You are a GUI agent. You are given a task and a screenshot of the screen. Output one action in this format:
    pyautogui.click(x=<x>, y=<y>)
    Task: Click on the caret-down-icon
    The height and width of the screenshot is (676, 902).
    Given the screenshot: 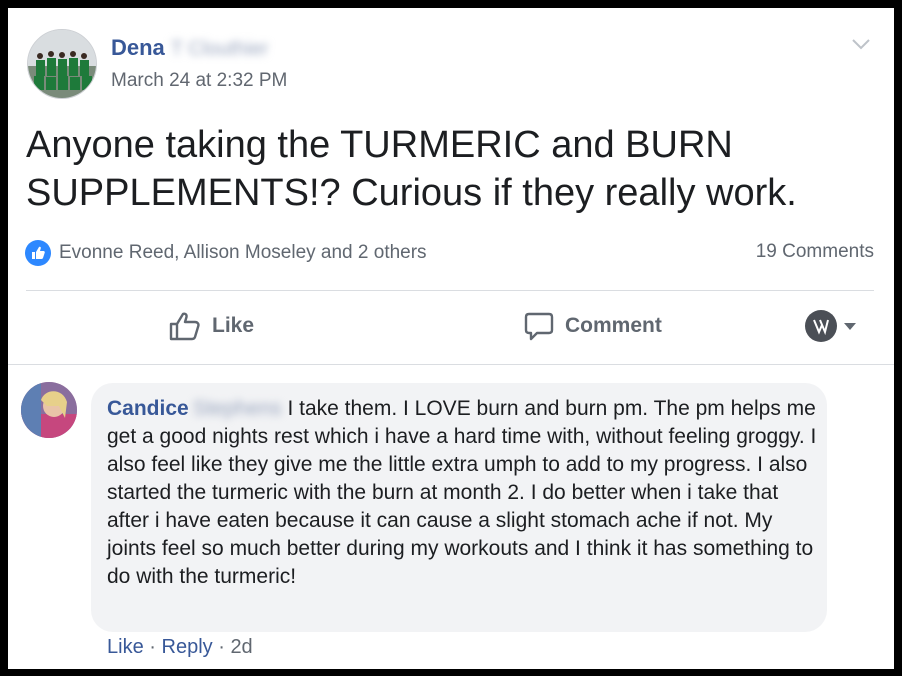 What is the action you would take?
    pyautogui.click(x=850, y=326)
    